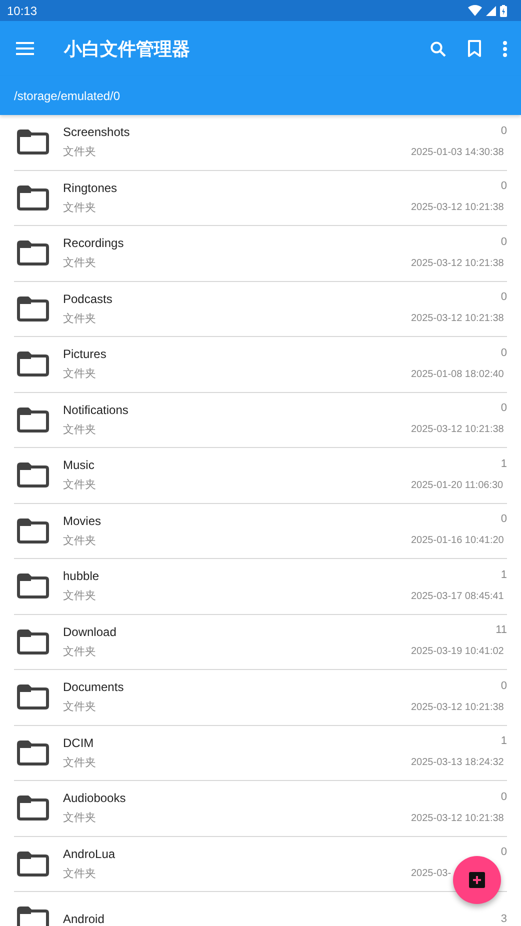 This screenshot has width=521, height=926. Describe the element at coordinates (89, 853) in the screenshot. I see `folder-name: AndroLua` at that location.